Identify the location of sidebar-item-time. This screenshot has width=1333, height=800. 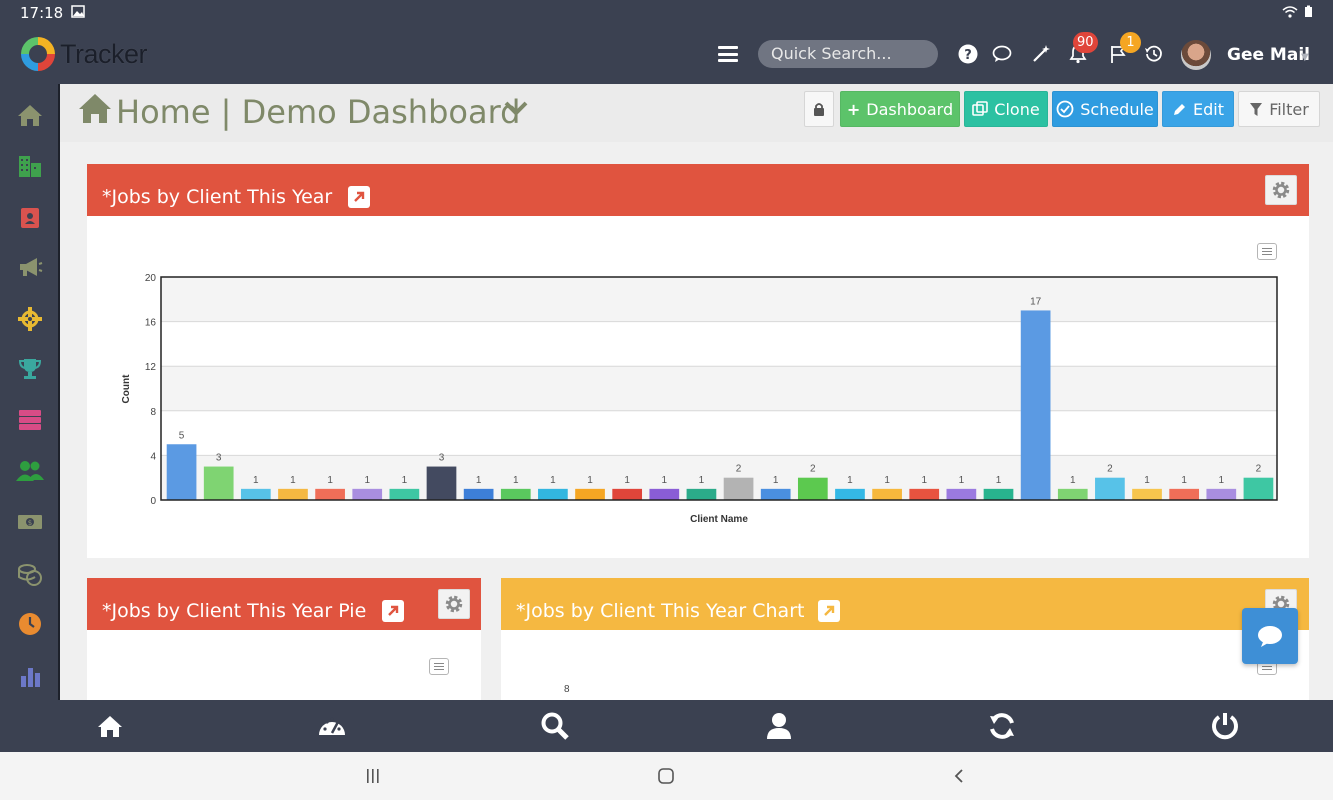
(30, 624).